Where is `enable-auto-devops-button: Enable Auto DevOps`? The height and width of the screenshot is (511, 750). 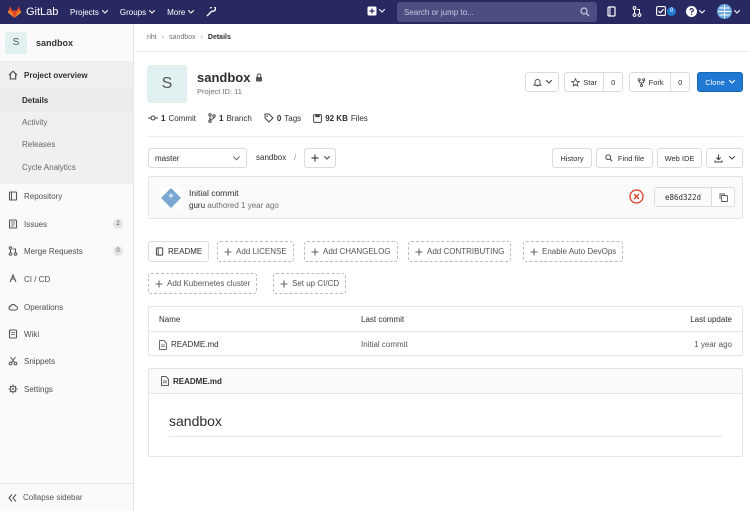
enable-auto-devops-button: Enable Auto DevOps is located at coordinates (573, 251).